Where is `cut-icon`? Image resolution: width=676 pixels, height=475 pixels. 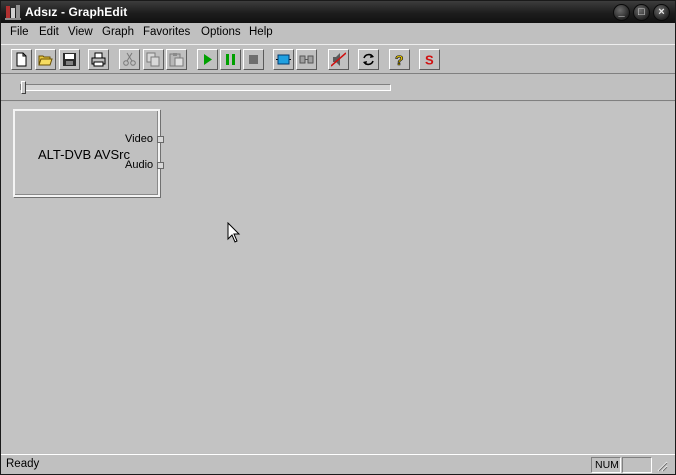 cut-icon is located at coordinates (129, 59).